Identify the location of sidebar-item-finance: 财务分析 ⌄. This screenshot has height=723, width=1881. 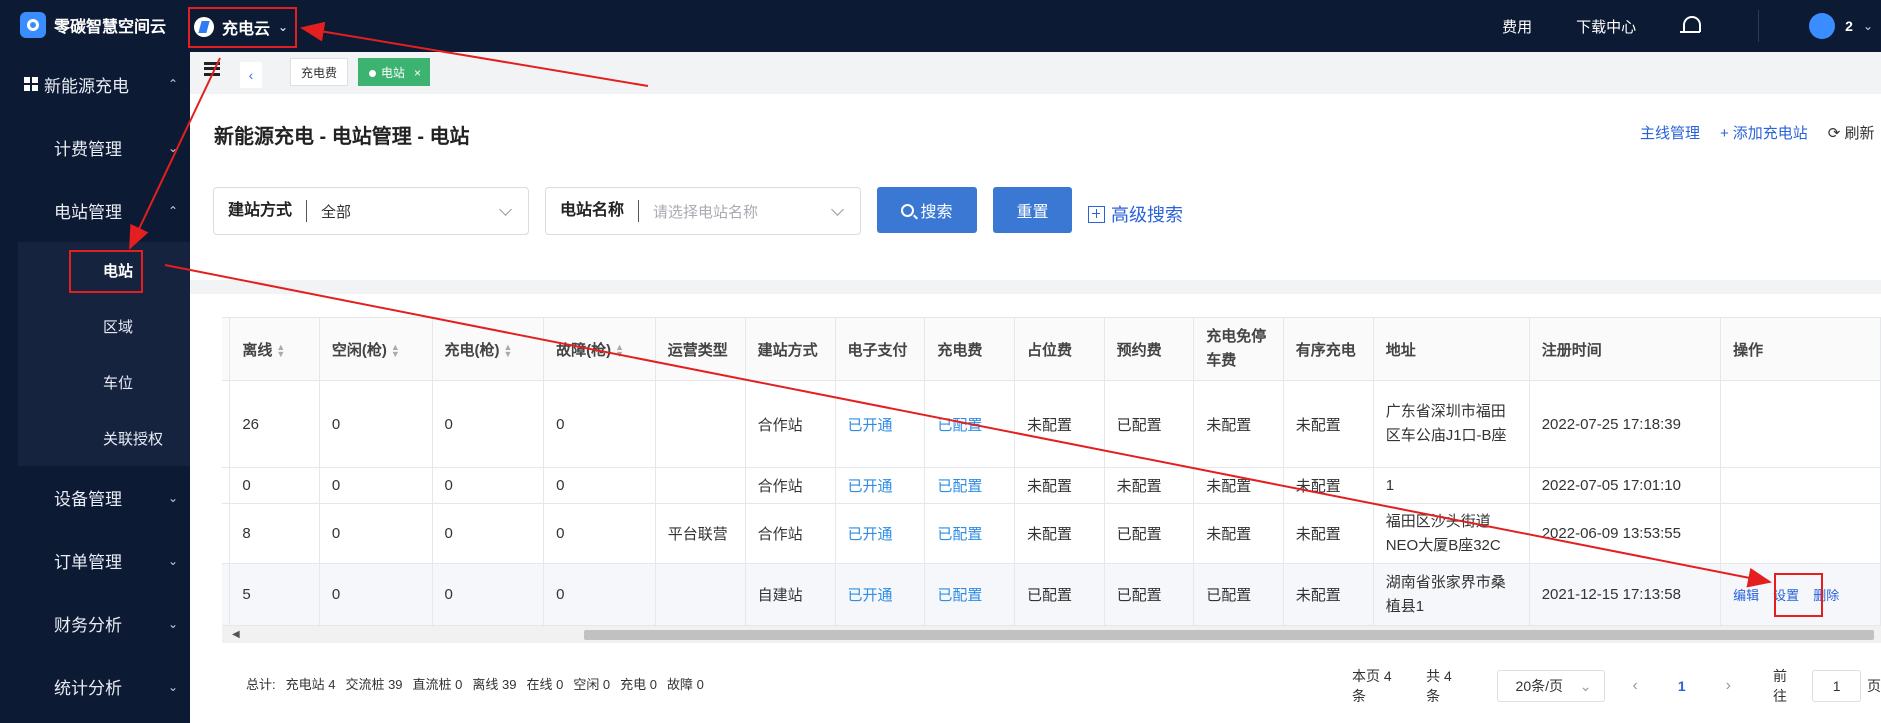
(95, 623).